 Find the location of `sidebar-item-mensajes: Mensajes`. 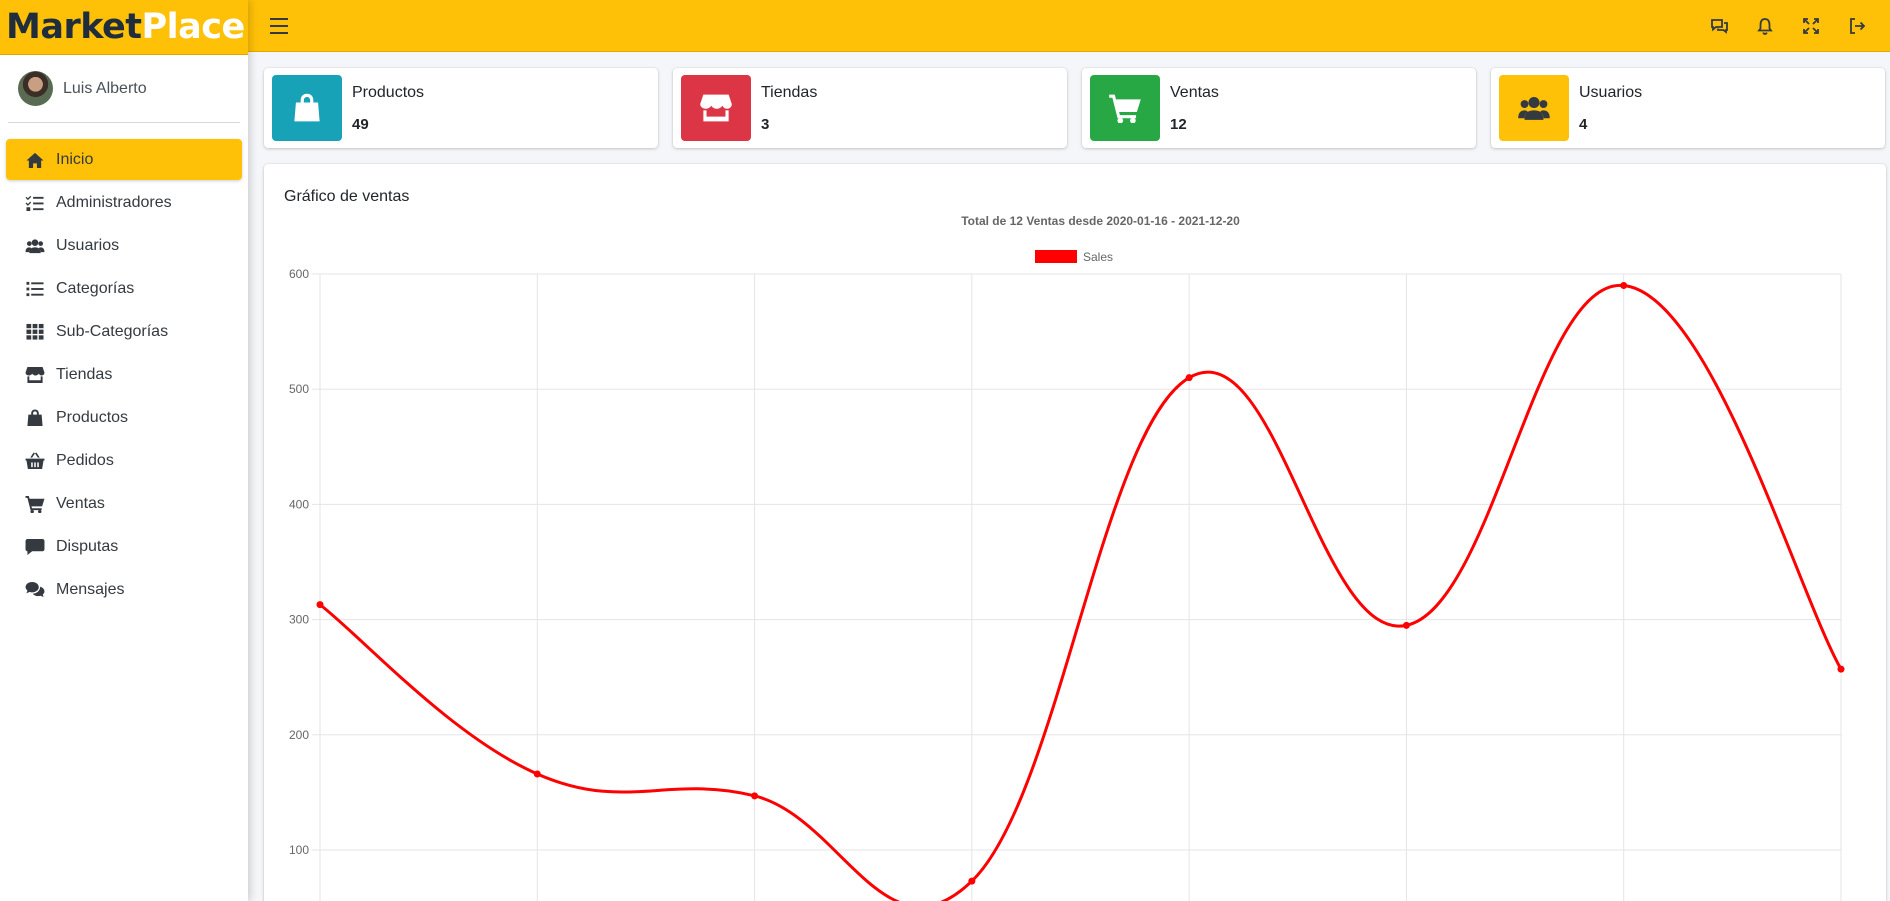

sidebar-item-mensajes: Mensajes is located at coordinates (124, 589).